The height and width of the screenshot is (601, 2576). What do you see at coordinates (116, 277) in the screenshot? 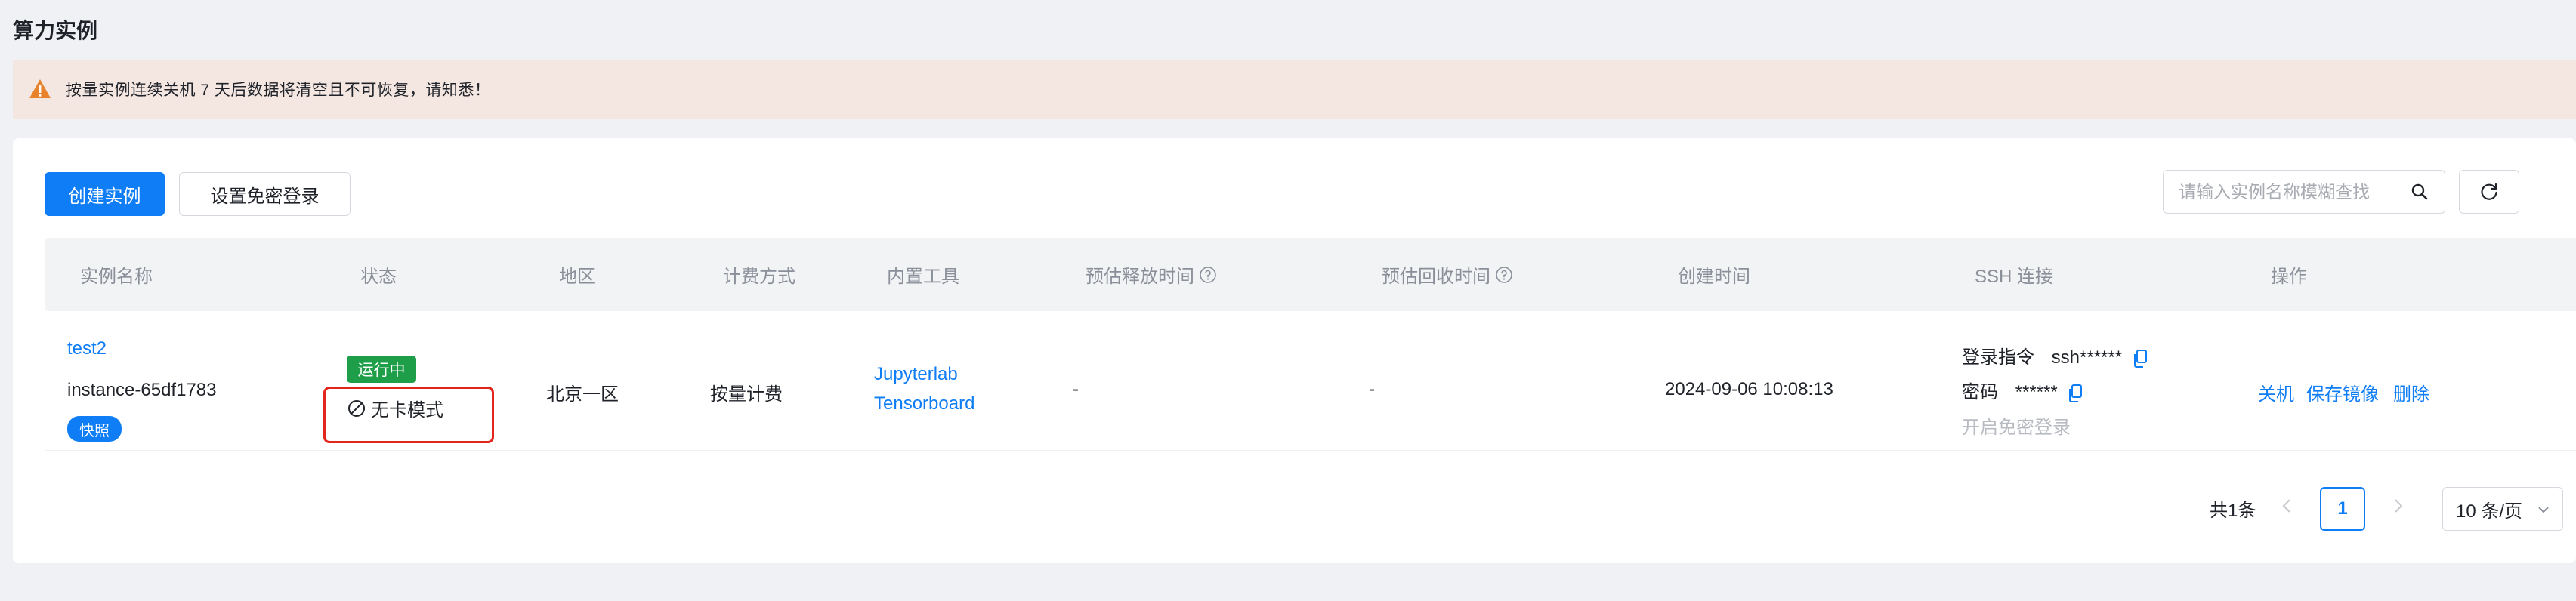
I see `header-instance-name: 实例名称` at bounding box center [116, 277].